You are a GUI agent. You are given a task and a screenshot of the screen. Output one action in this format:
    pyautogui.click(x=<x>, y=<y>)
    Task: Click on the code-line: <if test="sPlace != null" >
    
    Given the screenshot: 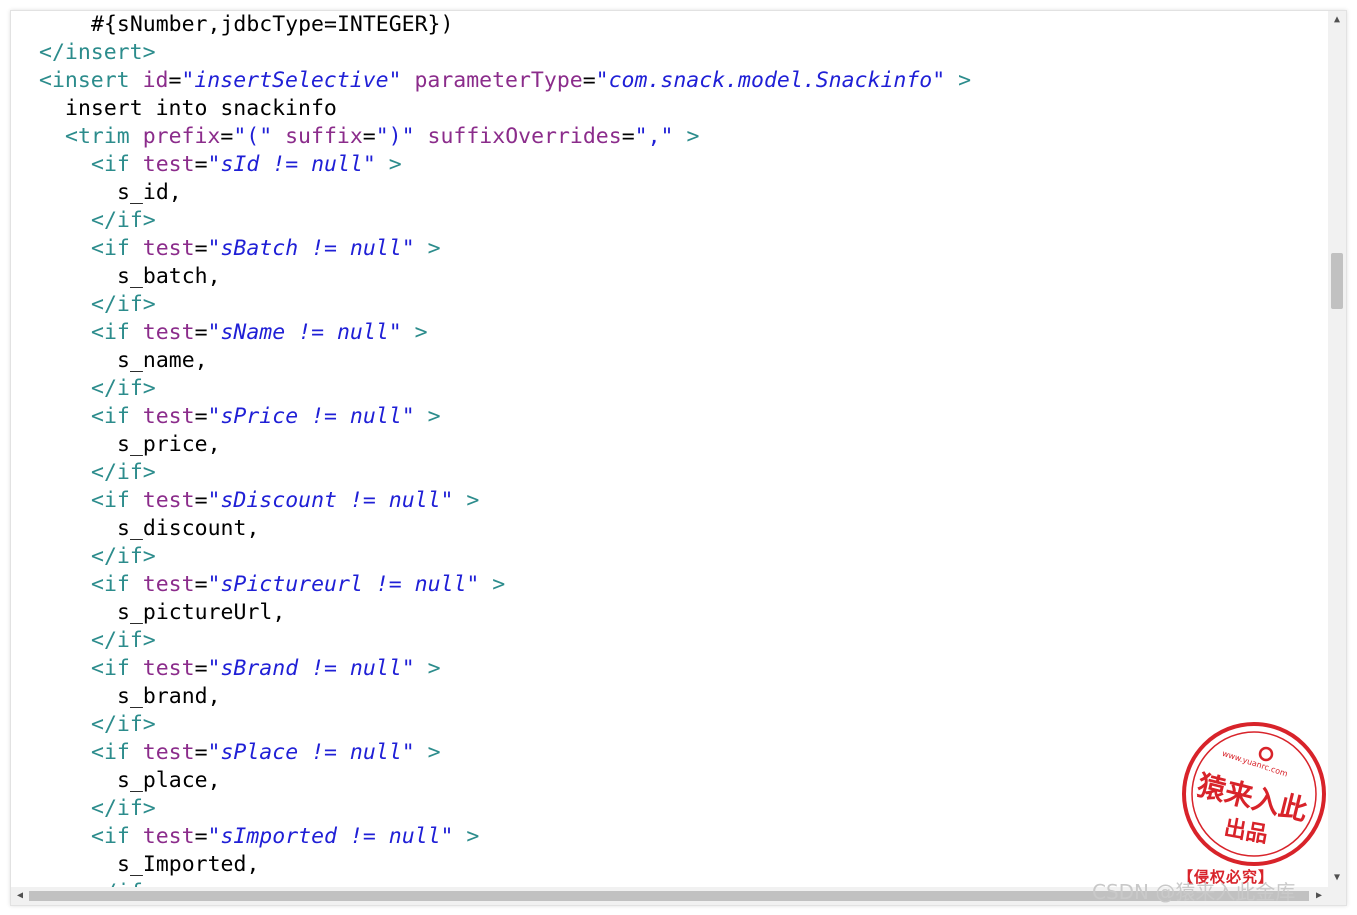 What is the action you would take?
    pyautogui.click(x=266, y=752)
    